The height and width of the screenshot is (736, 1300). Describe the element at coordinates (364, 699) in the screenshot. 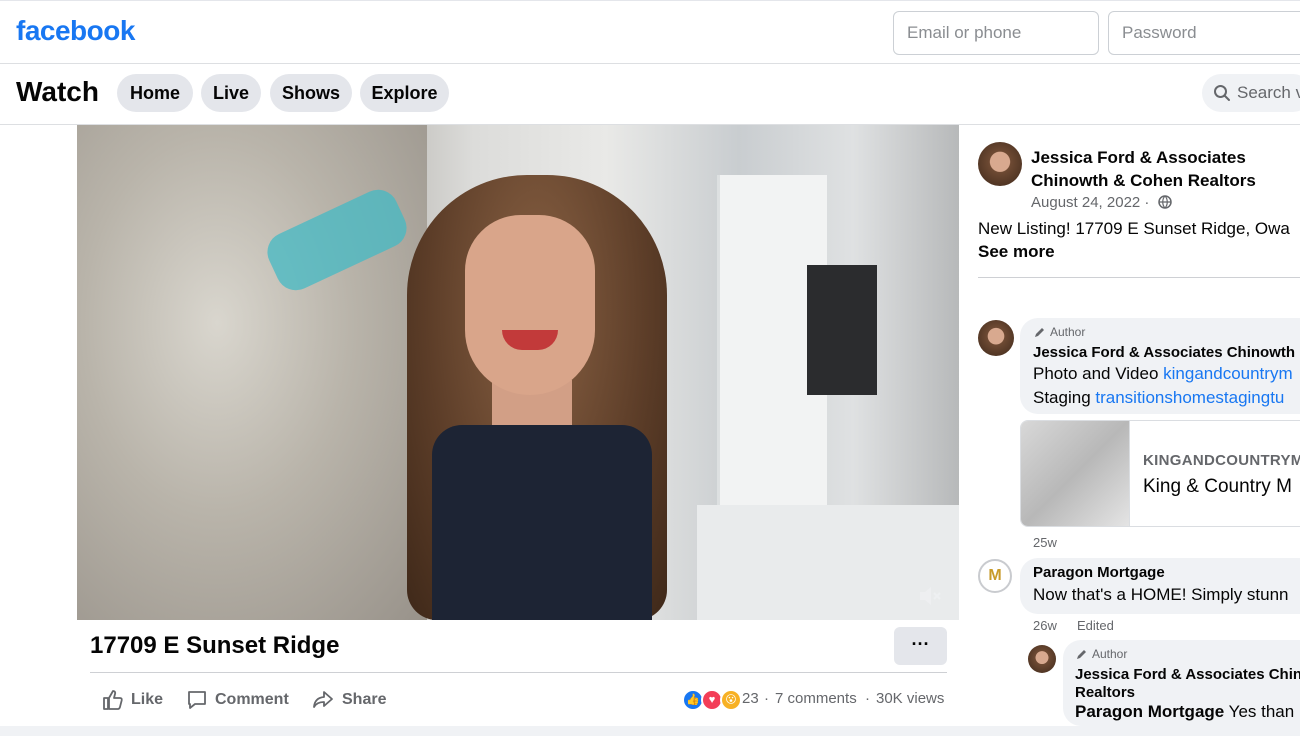

I see `share-label: Share` at that location.